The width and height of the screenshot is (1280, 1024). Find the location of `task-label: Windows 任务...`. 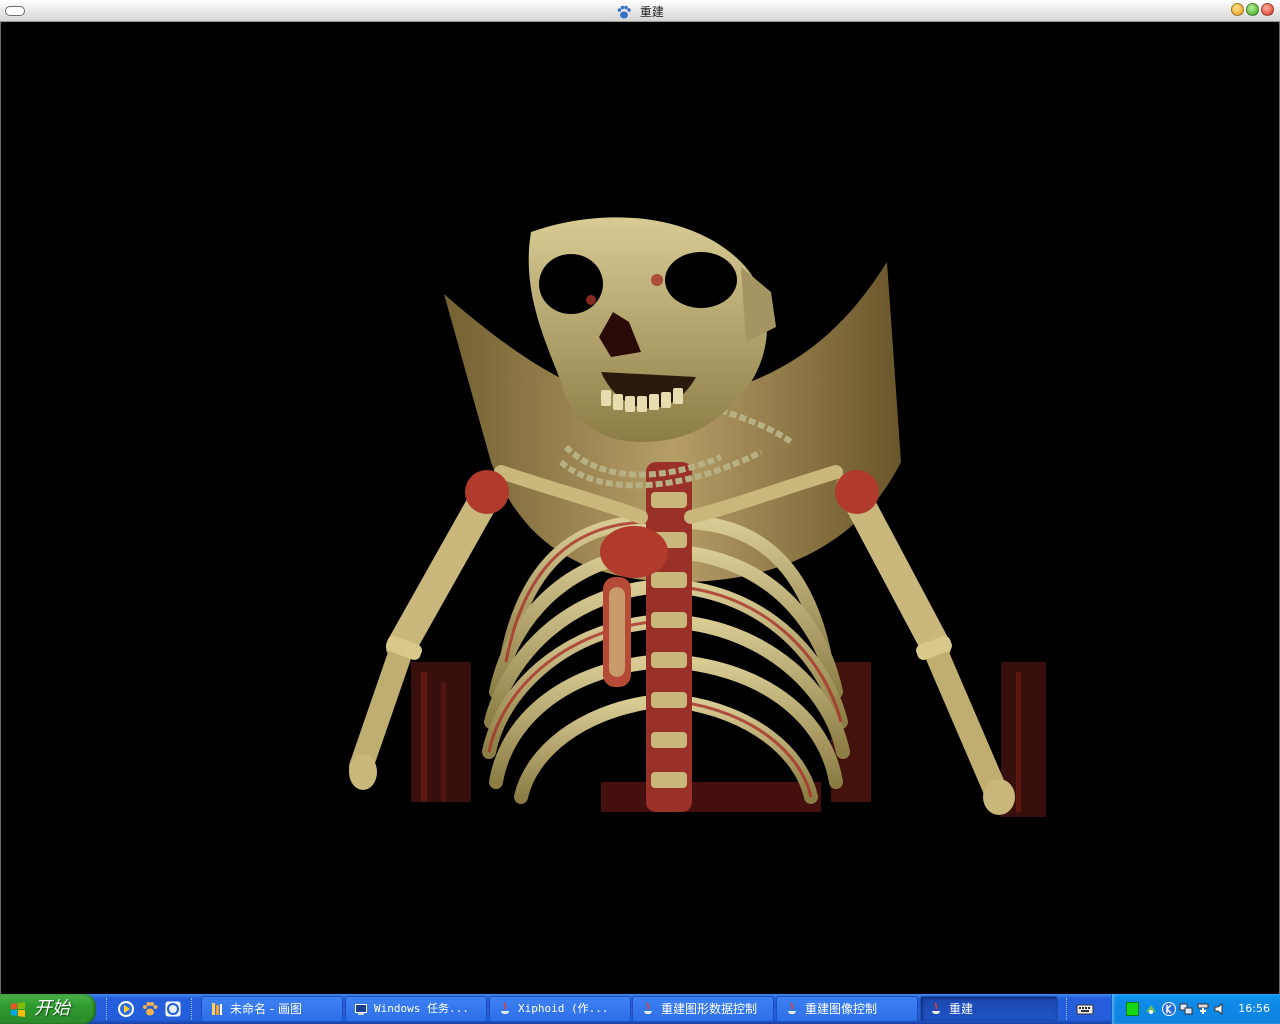

task-label: Windows 任务... is located at coordinates (421, 1008).